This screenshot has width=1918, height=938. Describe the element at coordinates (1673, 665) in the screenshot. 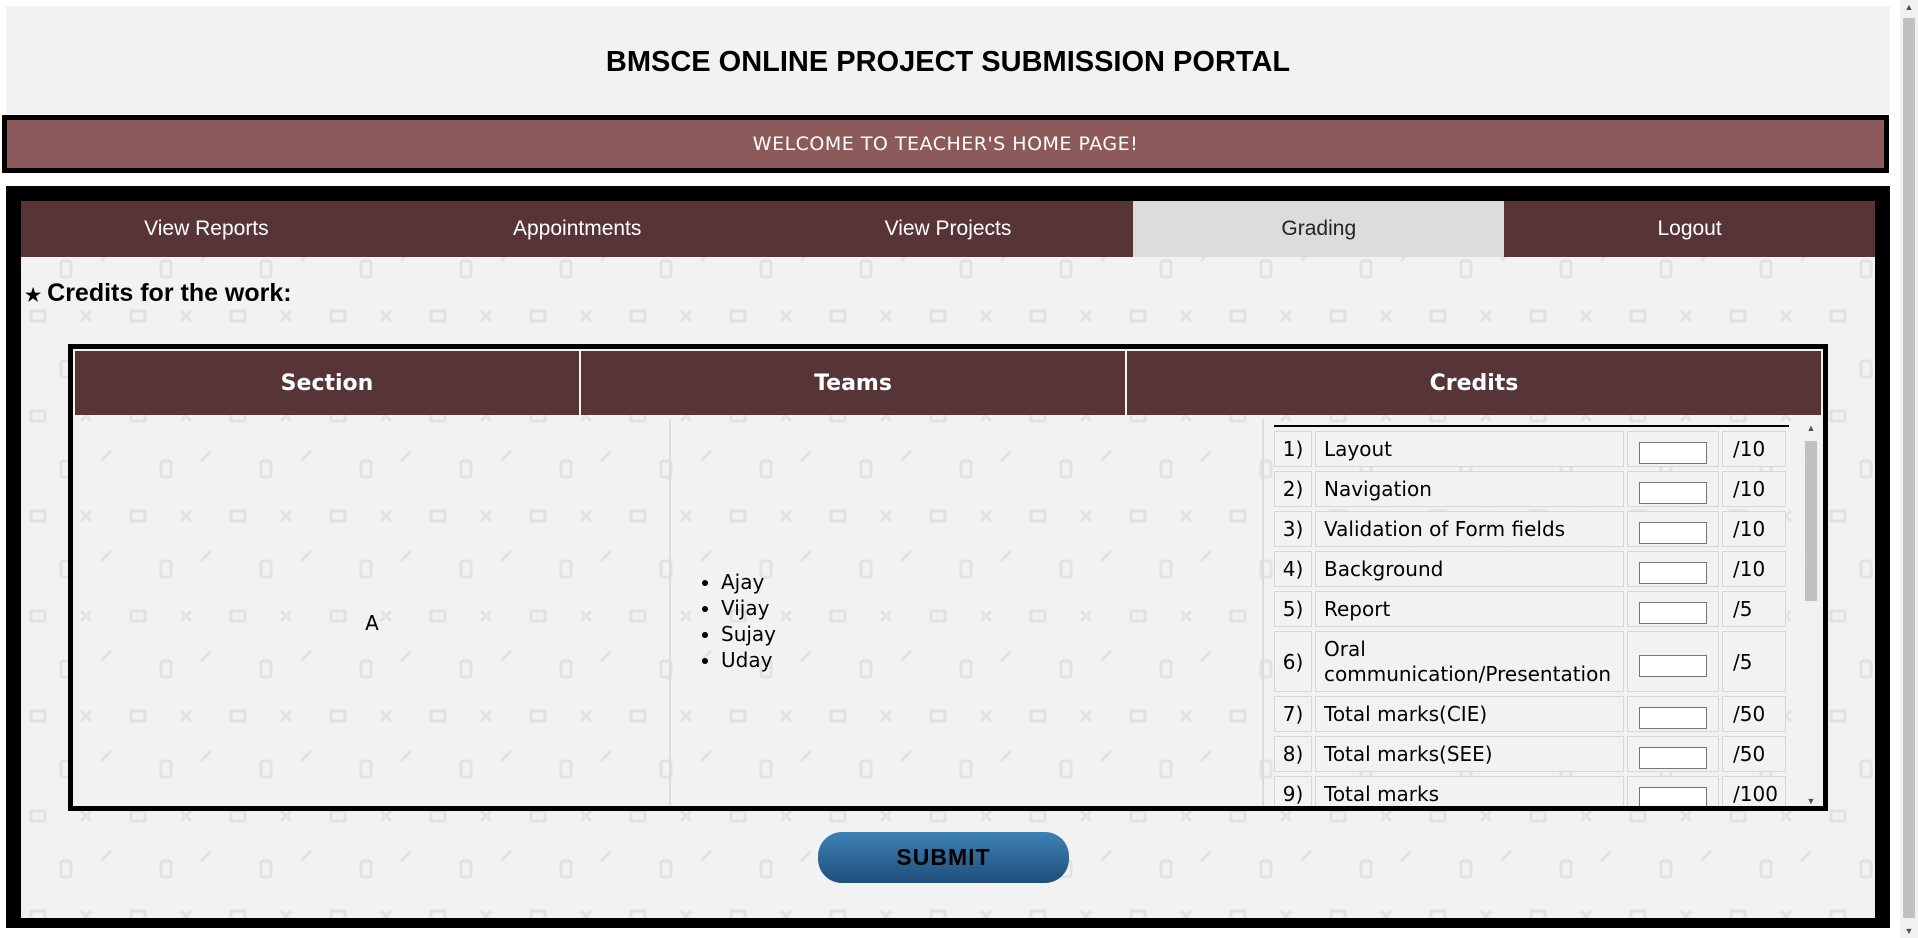

I see `credit-input-presentation` at that location.